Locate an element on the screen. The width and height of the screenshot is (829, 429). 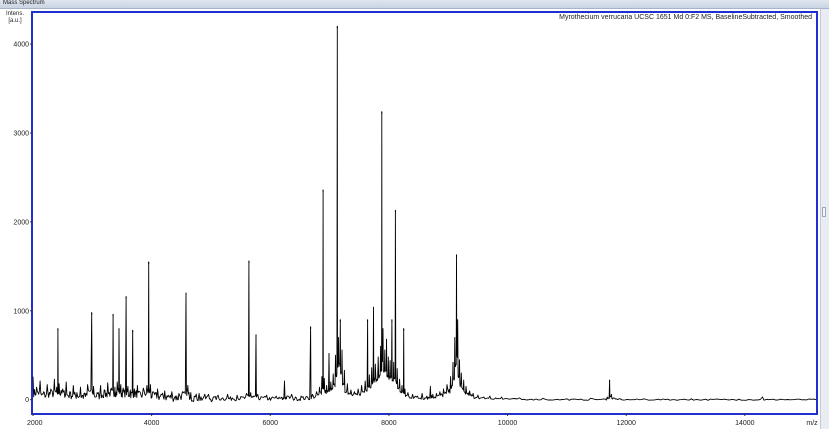
y-tick-label: 1000 is located at coordinates (21, 311).